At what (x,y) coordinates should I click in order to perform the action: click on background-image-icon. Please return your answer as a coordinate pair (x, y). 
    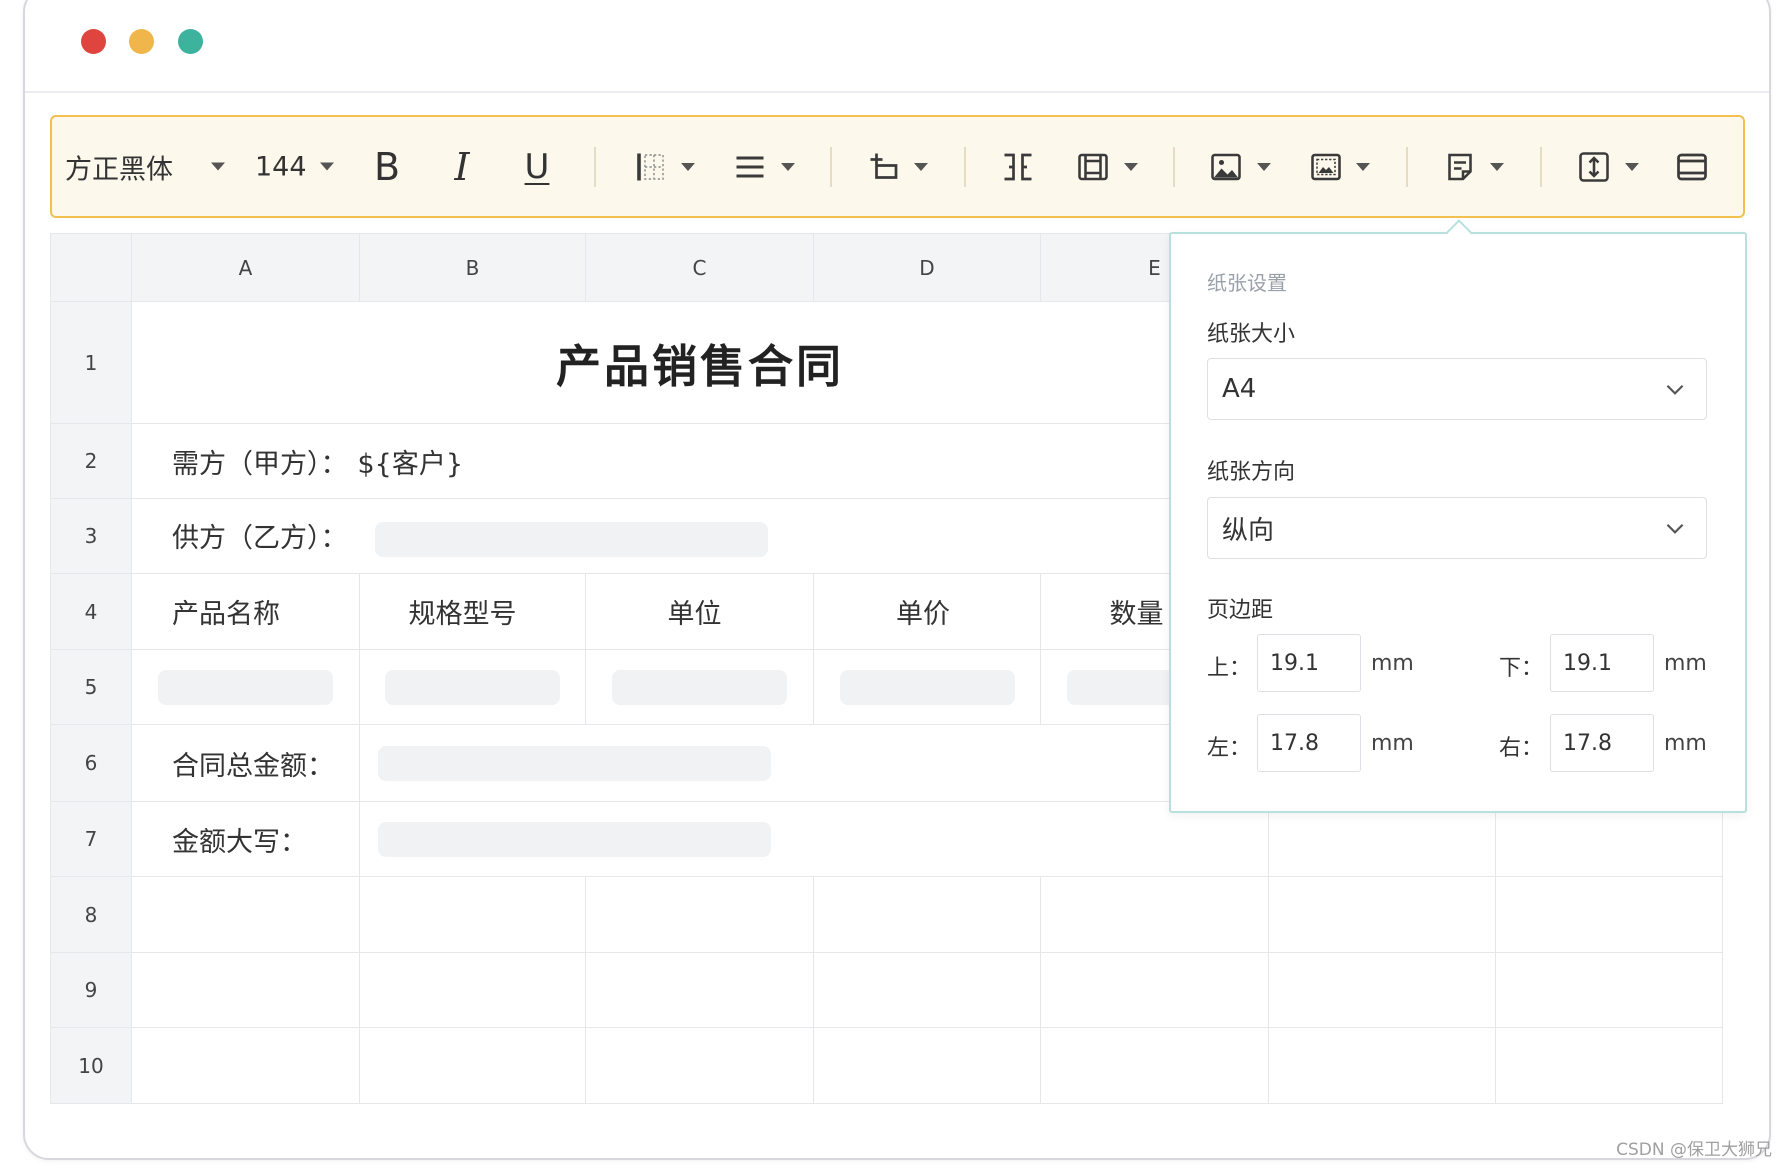
    Looking at the image, I should click on (1326, 167).